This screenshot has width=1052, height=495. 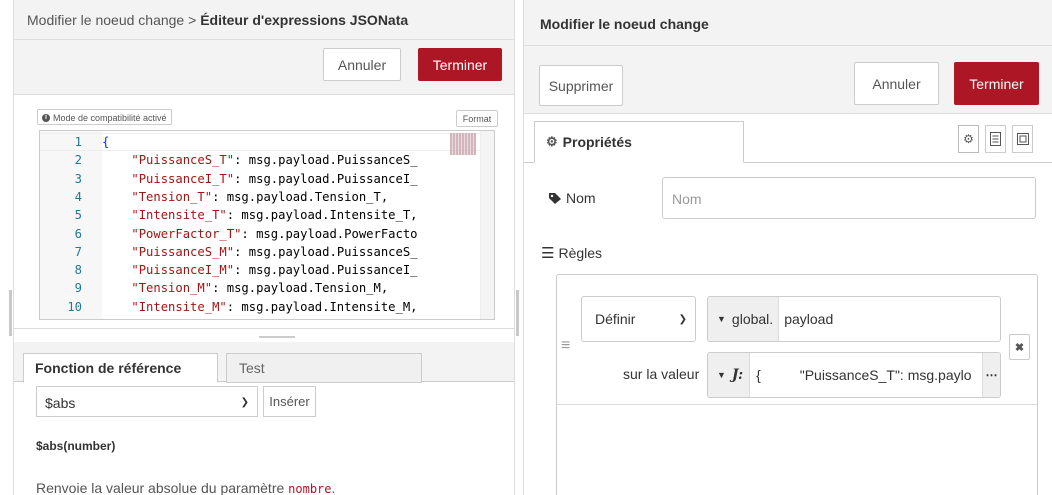 I want to click on code-value: : msg.payload.Intensite_M,, so click(x=322, y=306).